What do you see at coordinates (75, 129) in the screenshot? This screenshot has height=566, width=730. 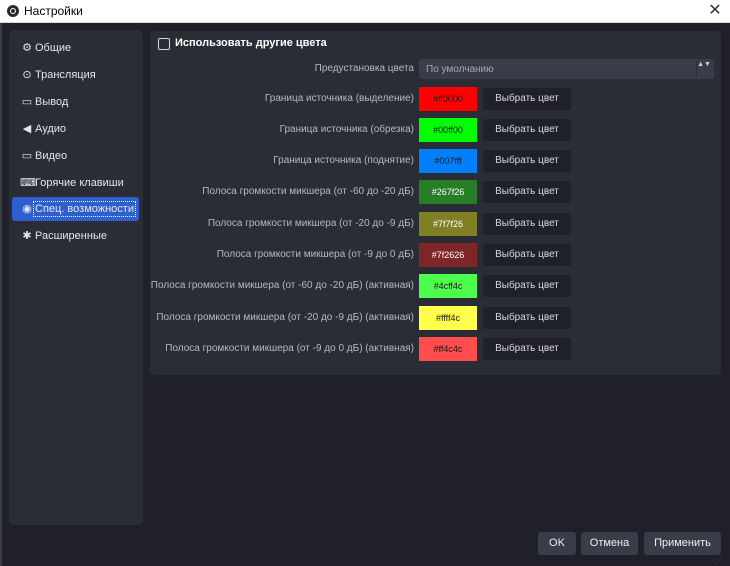 I see `sidebar-item-audio: ◀ Аудио` at bounding box center [75, 129].